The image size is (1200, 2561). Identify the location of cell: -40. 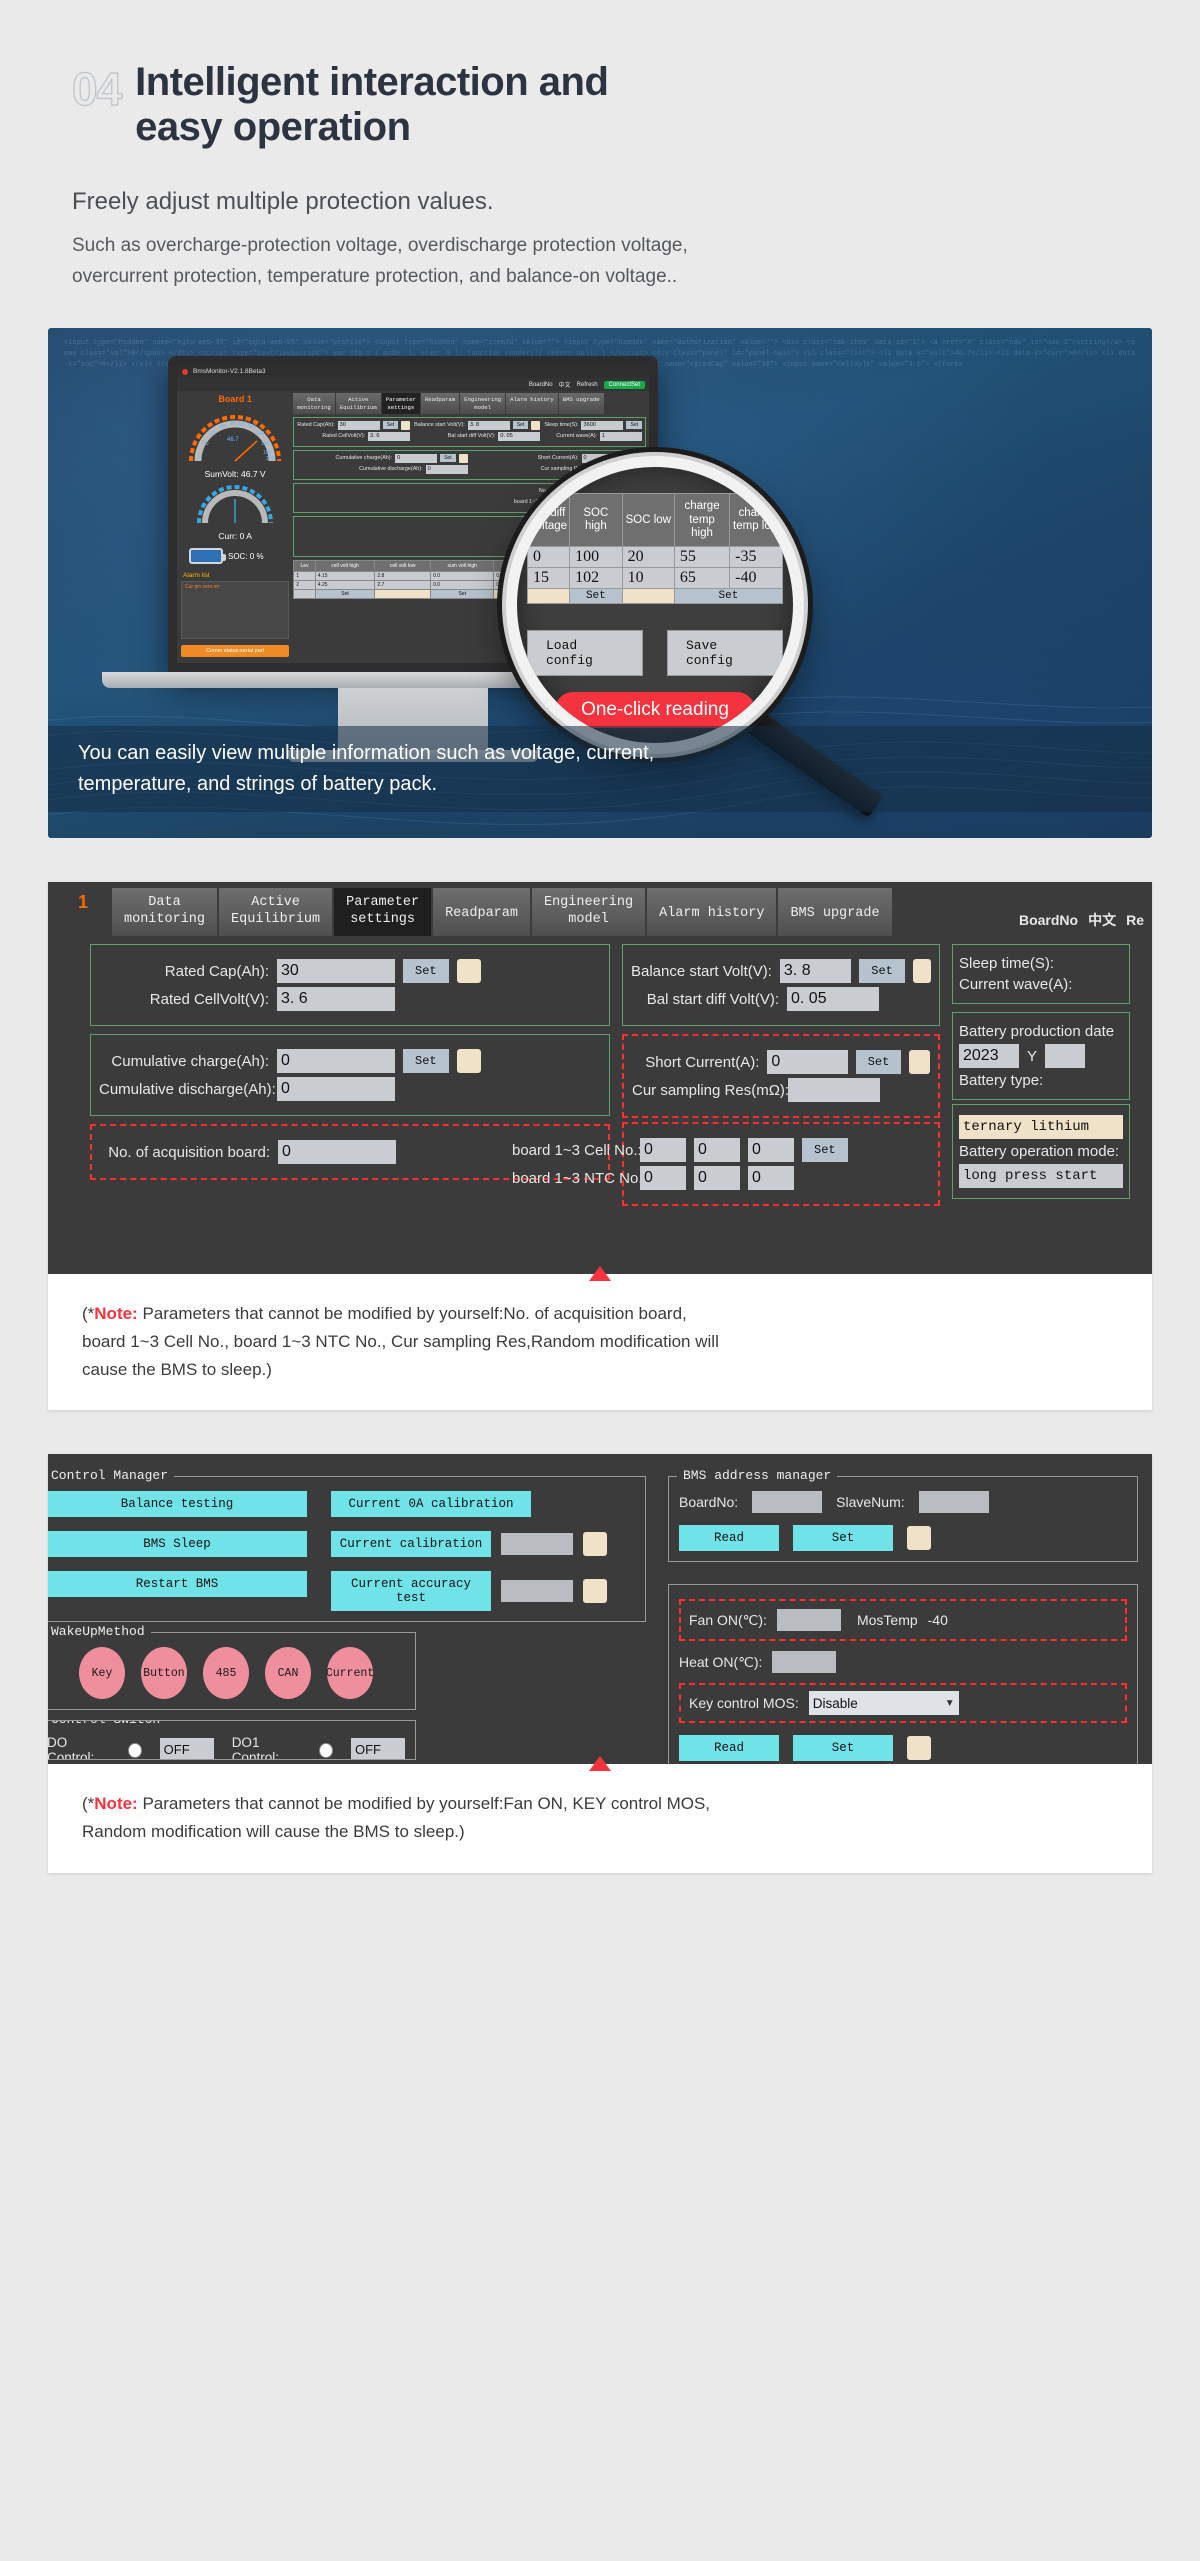
(756, 577).